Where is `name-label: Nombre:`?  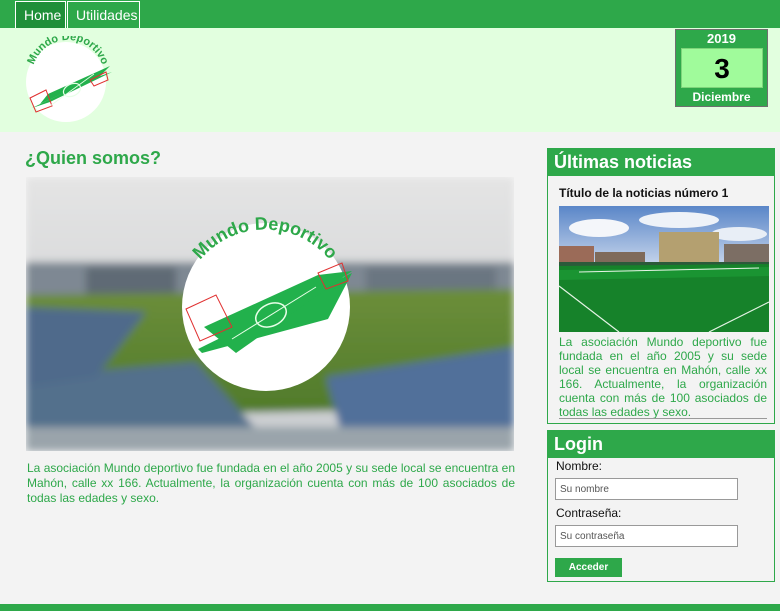
name-label: Nombre: is located at coordinates (579, 466).